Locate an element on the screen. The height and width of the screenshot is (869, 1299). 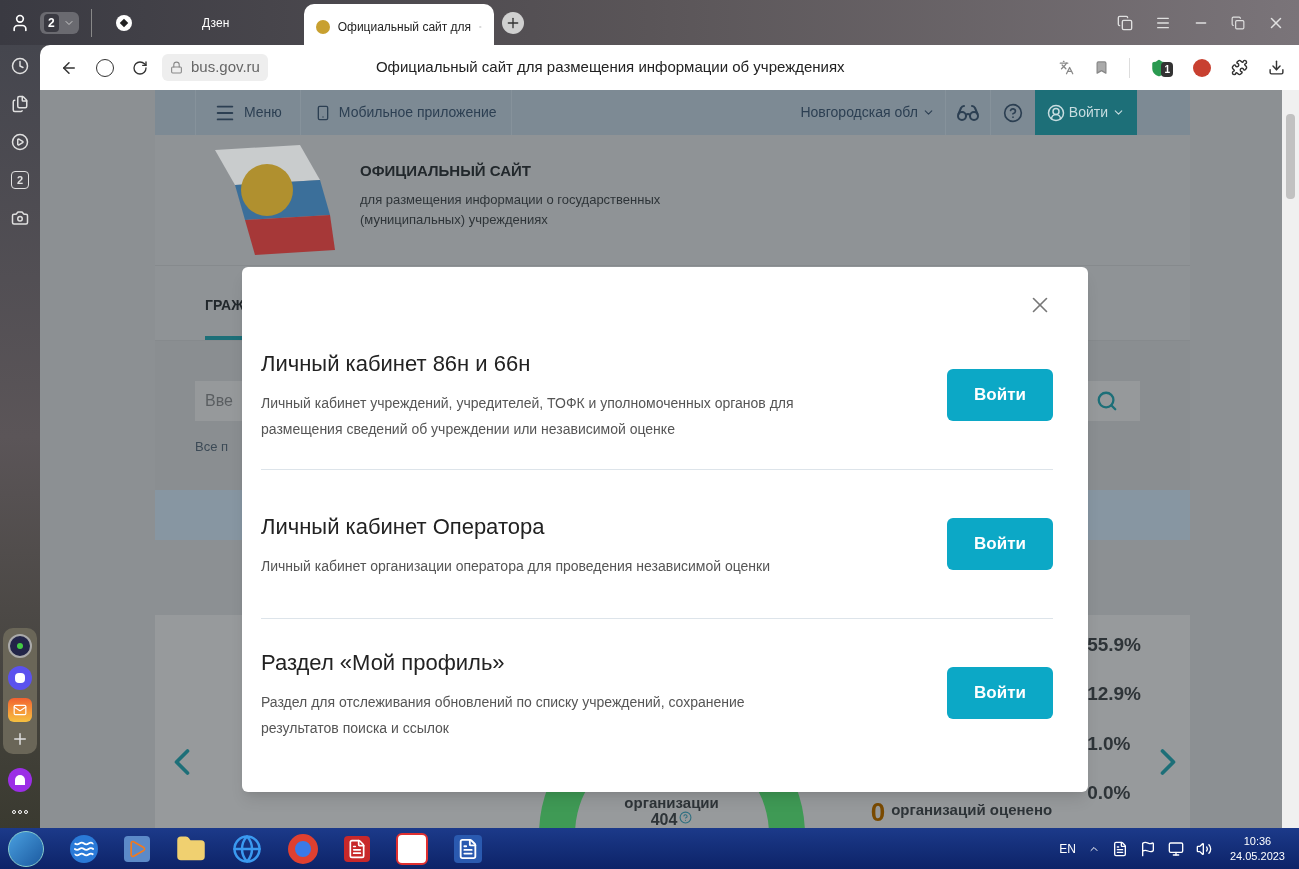
globe-icon is located at coordinates (247, 848).